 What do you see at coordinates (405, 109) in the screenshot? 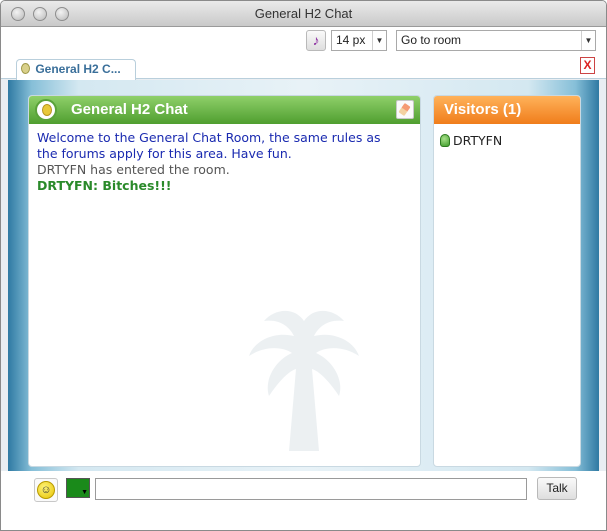
I see `eraser-icon` at bounding box center [405, 109].